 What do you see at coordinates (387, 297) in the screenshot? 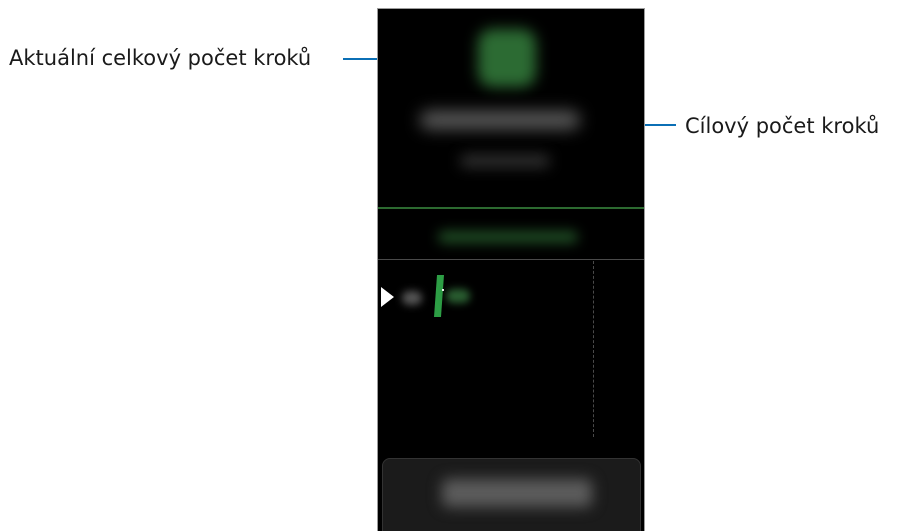
I see `play-icon` at bounding box center [387, 297].